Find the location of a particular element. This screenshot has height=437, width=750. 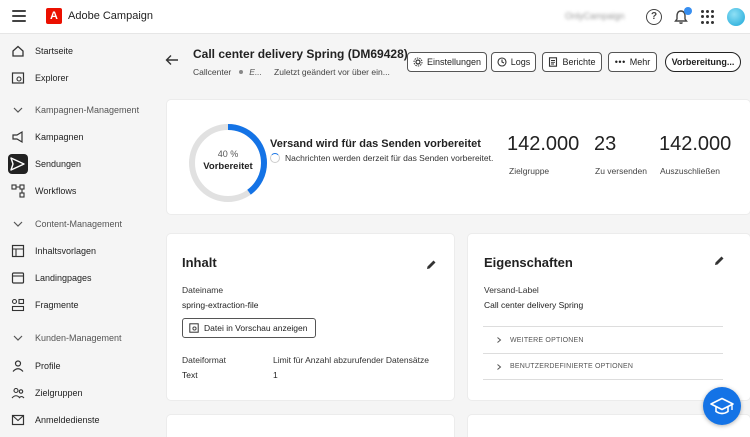

help-icon: ? is located at coordinates (654, 17).